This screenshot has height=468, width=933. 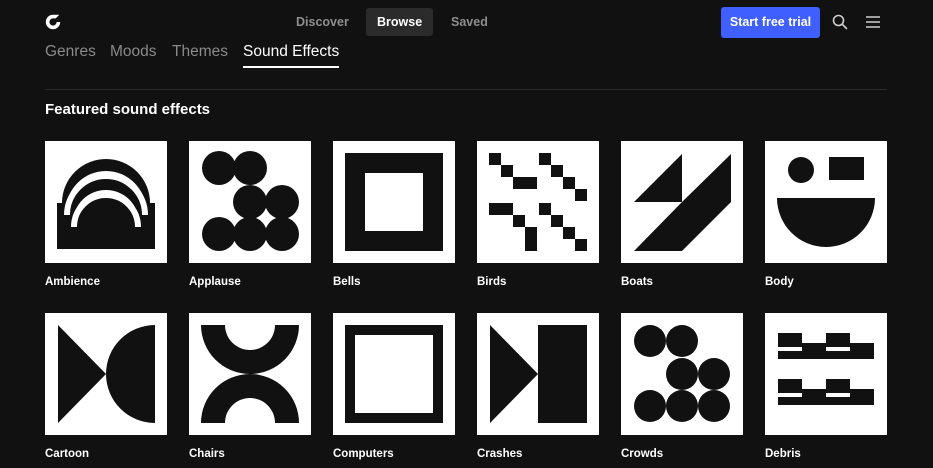 I want to click on crowds-art-icon, so click(x=682, y=373).